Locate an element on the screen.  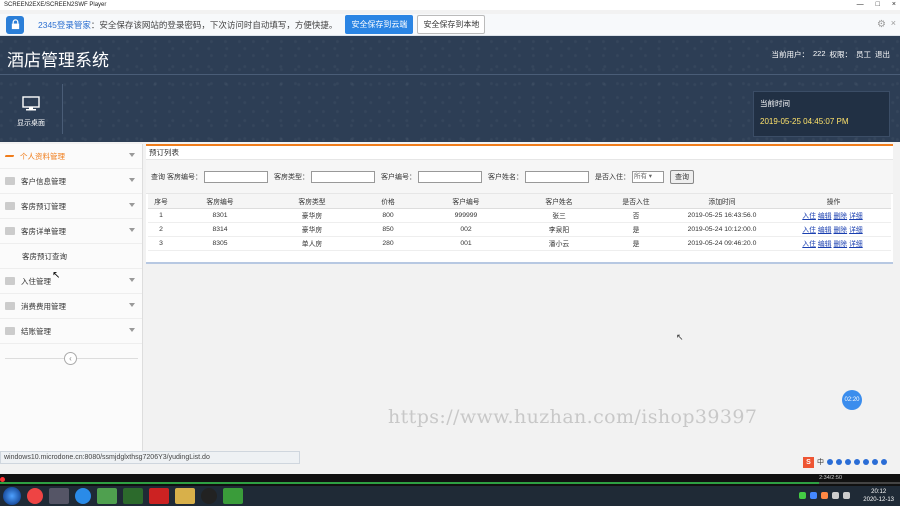
volume-icon is located at coordinates (835, 495).